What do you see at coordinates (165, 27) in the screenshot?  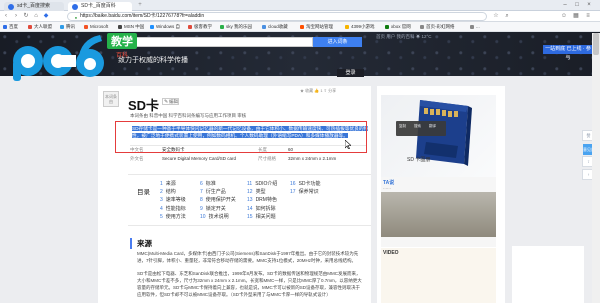 I see `bookmark-item: Windows 自` at bounding box center [165, 27].